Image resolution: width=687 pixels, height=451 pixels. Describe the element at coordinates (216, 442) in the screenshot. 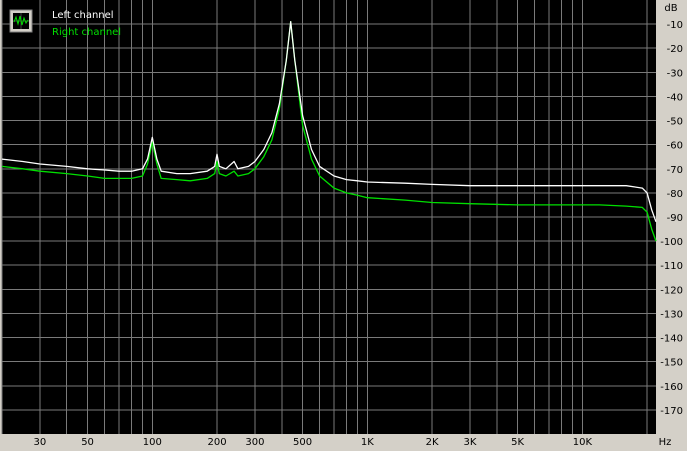

I see `x-tick-label: 200` at that location.